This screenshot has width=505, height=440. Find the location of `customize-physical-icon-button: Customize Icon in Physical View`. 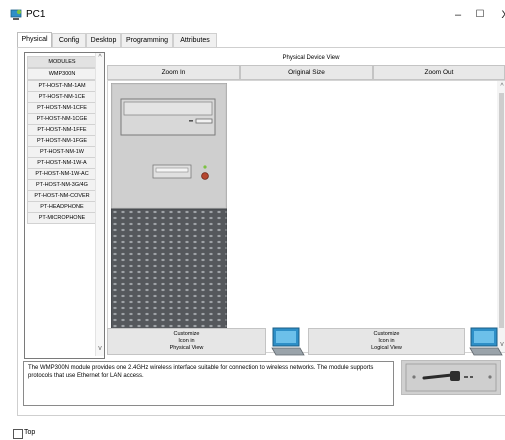

customize-physical-icon-button: Customize Icon in Physical View is located at coordinates (186, 341).